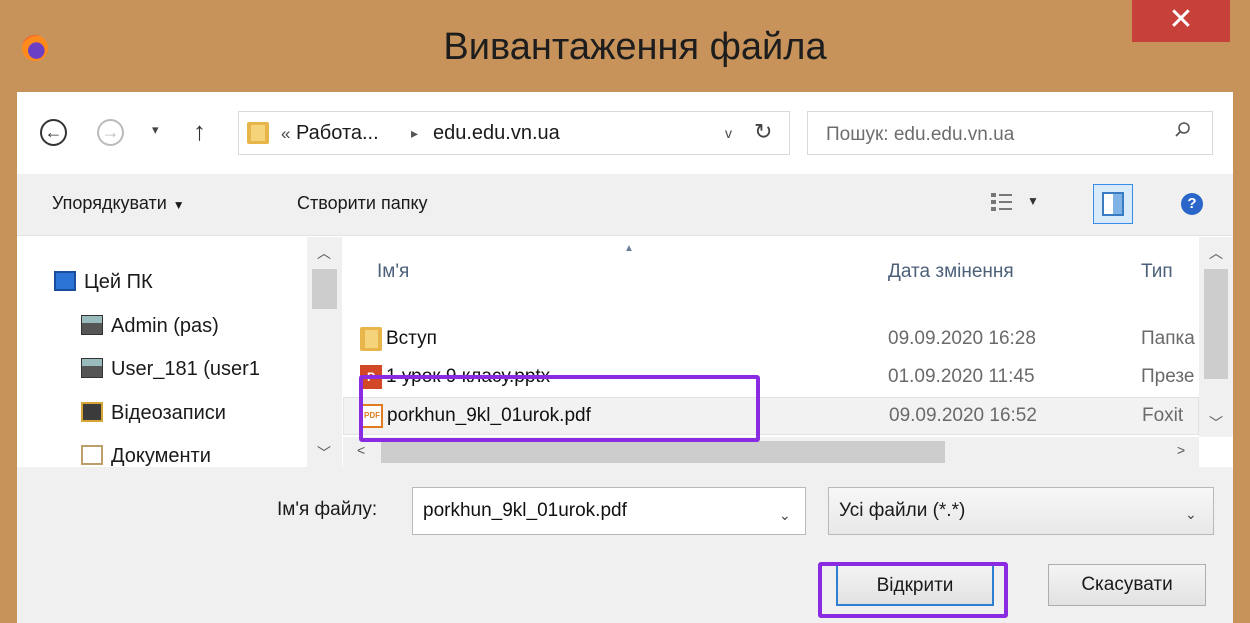  What do you see at coordinates (1163, 415) in the screenshot?
I see `file-type: Foxit` at bounding box center [1163, 415].